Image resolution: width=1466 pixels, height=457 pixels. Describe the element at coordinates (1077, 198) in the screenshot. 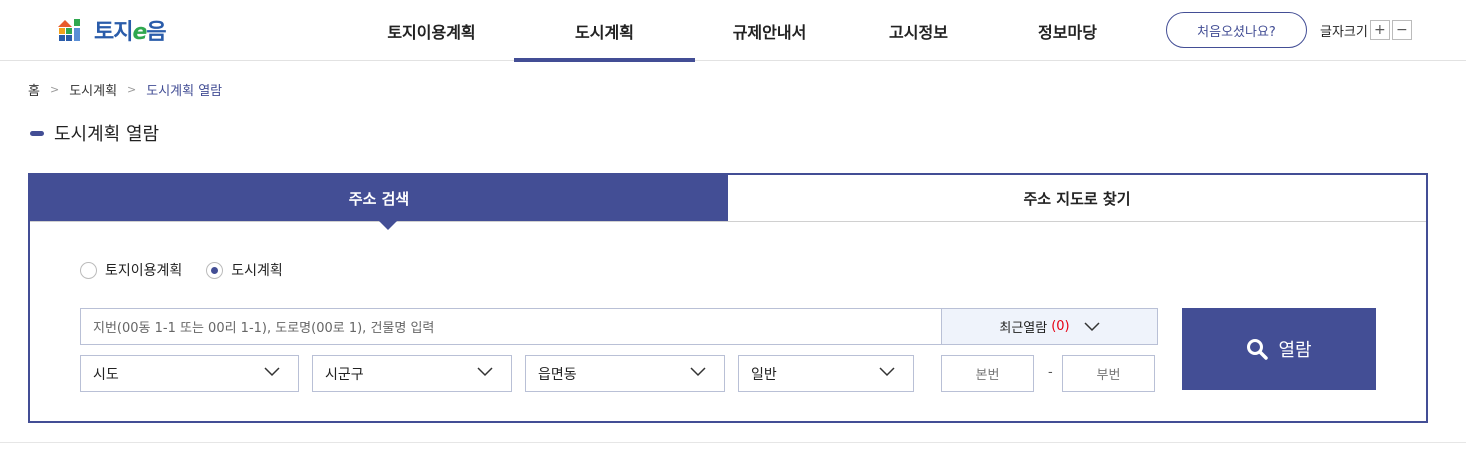

I see `tab-find-by-map: 주소 지도로 찾기` at that location.